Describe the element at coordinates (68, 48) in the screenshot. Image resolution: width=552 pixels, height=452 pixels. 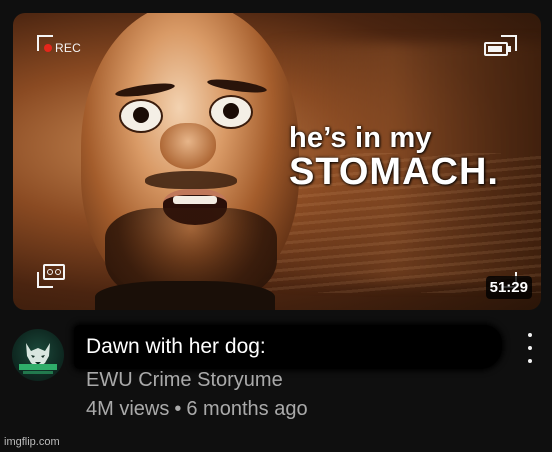
I see `rec-label: REC` at that location.